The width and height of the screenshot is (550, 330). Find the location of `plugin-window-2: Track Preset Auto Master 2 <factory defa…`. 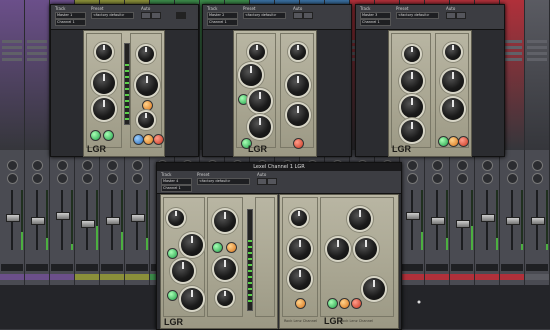

plugin-window-2: Track Preset Auto Master 2 <factory defa… is located at coordinates (277, 80).